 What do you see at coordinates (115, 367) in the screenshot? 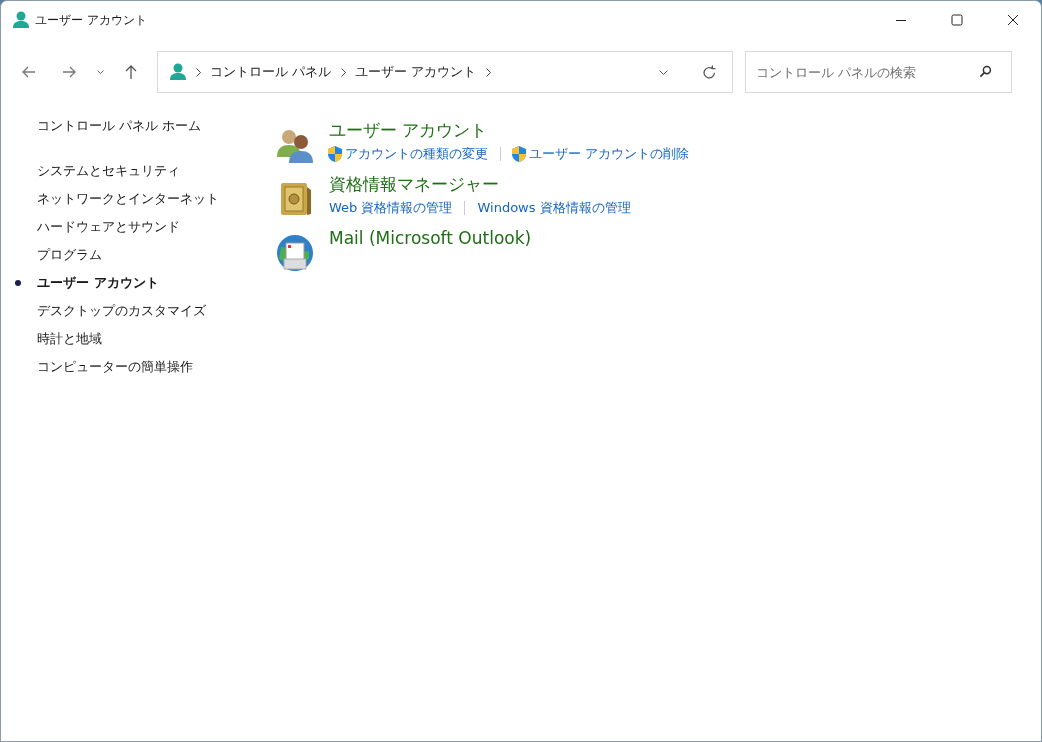
I see `sidebar-item: コンピューターの簡単操作` at bounding box center [115, 367].